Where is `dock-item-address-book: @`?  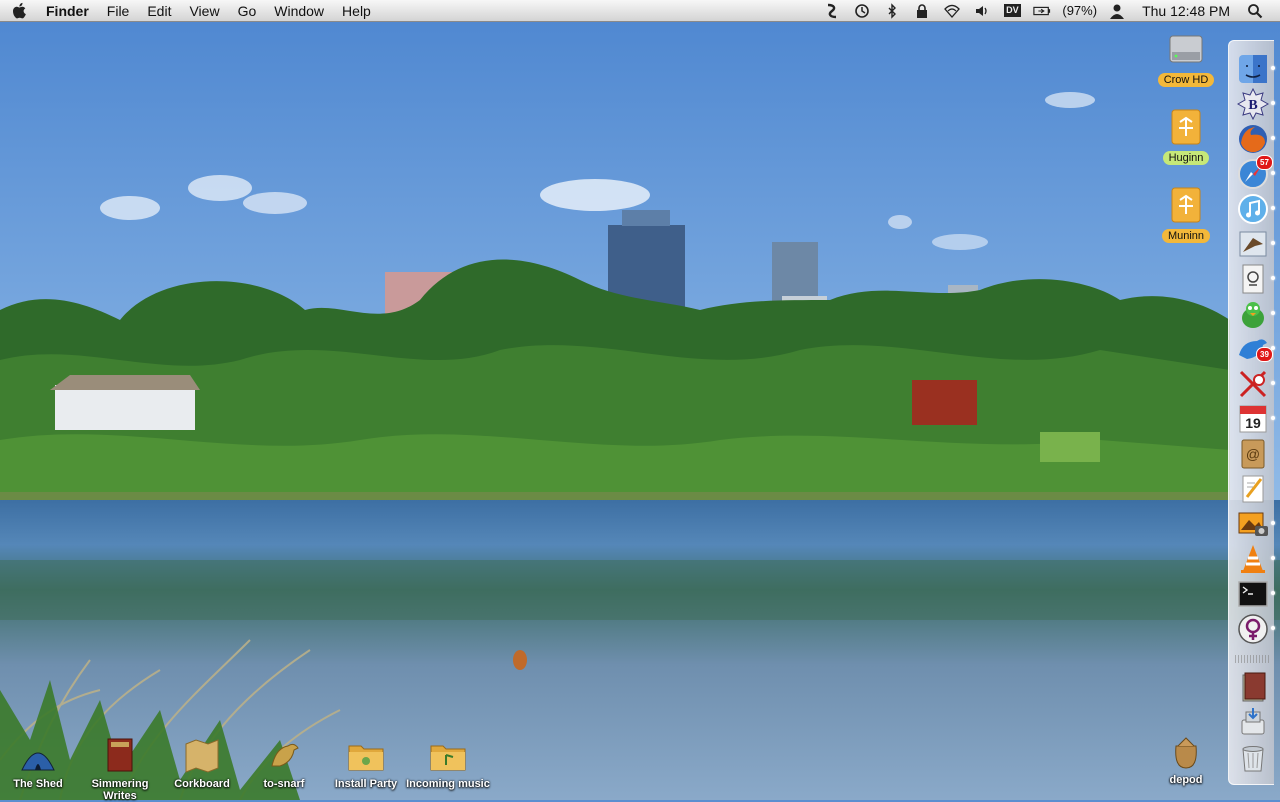
dock-item-address-book: @ is located at coordinates (1253, 454).